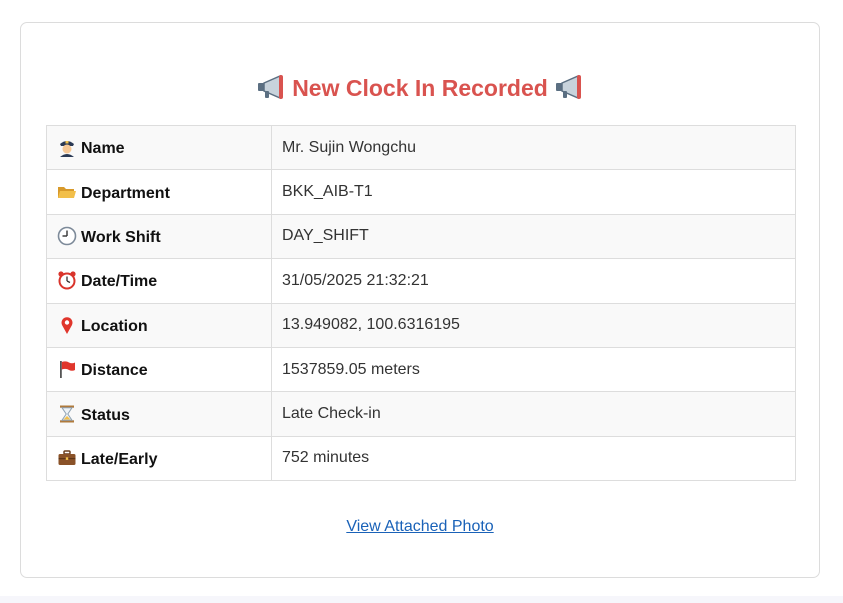 This screenshot has width=843, height=603. What do you see at coordinates (159, 414) in the screenshot?
I see `label-cell: Status` at bounding box center [159, 414].